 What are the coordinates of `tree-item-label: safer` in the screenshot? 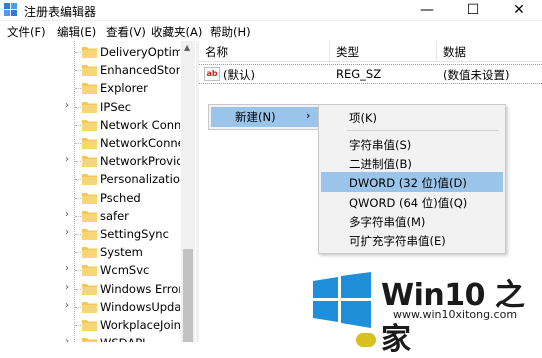 It's located at (114, 215).